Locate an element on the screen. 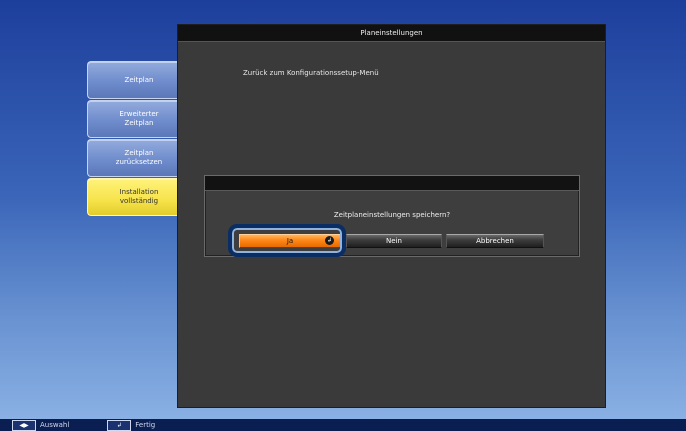  sidebar-item-label: Installation vollständig is located at coordinates (139, 196).